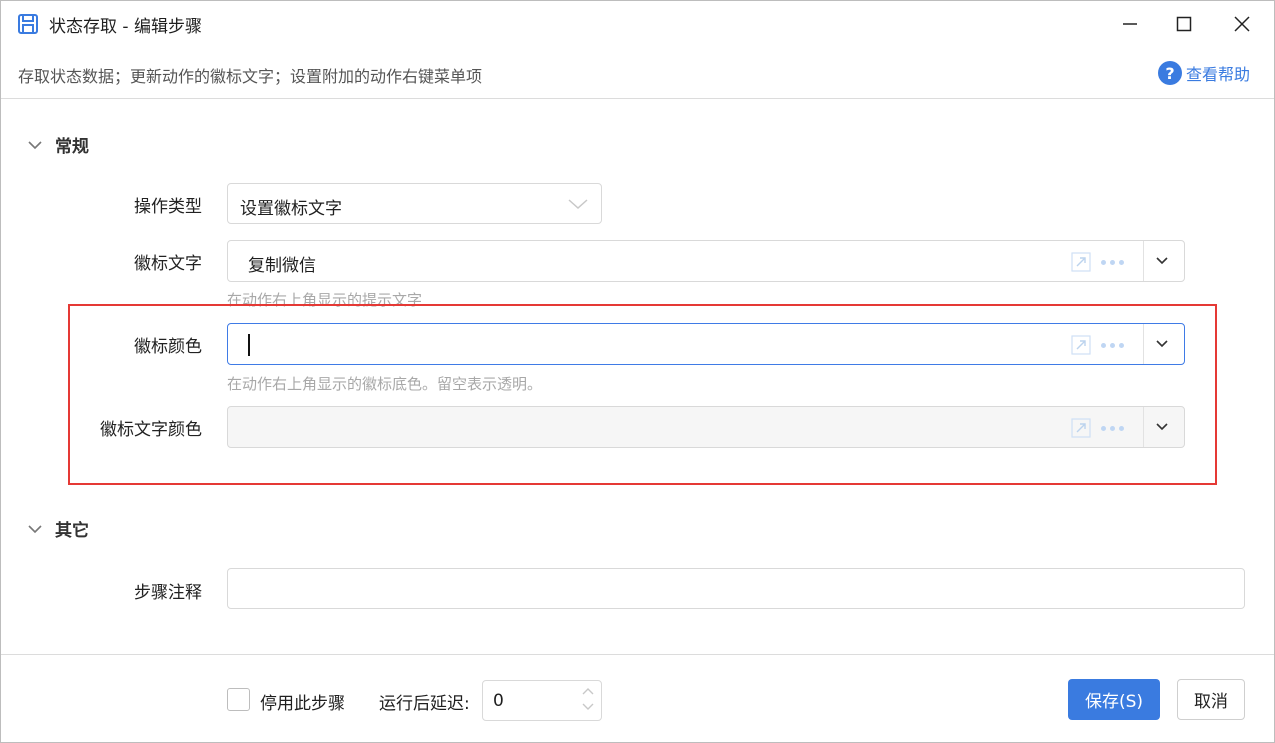 Image resolution: width=1275 pixels, height=743 pixels. Describe the element at coordinates (325, 300) in the screenshot. I see `badge-text-hint: 在动作右上角显示的提示文字` at that location.